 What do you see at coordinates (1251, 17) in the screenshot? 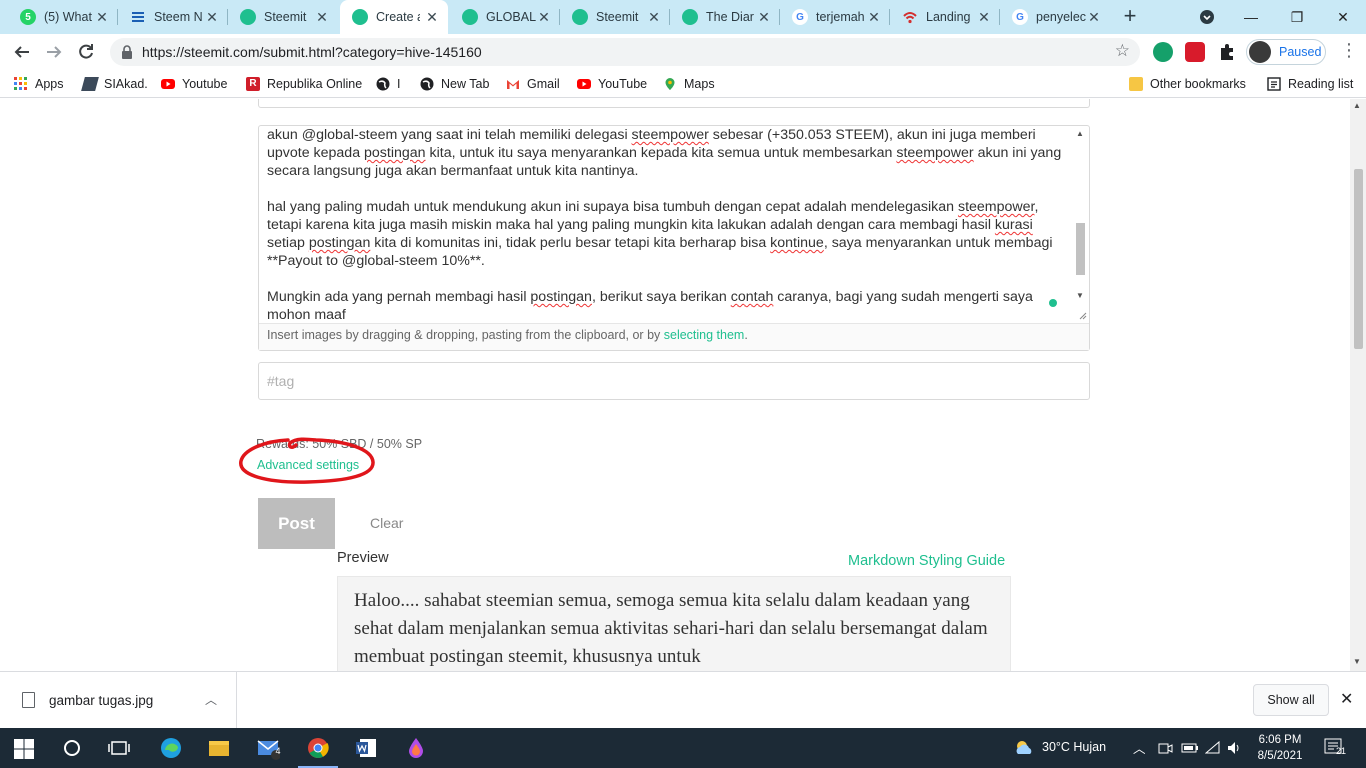
I see `minimize-button: —` at bounding box center [1251, 17].